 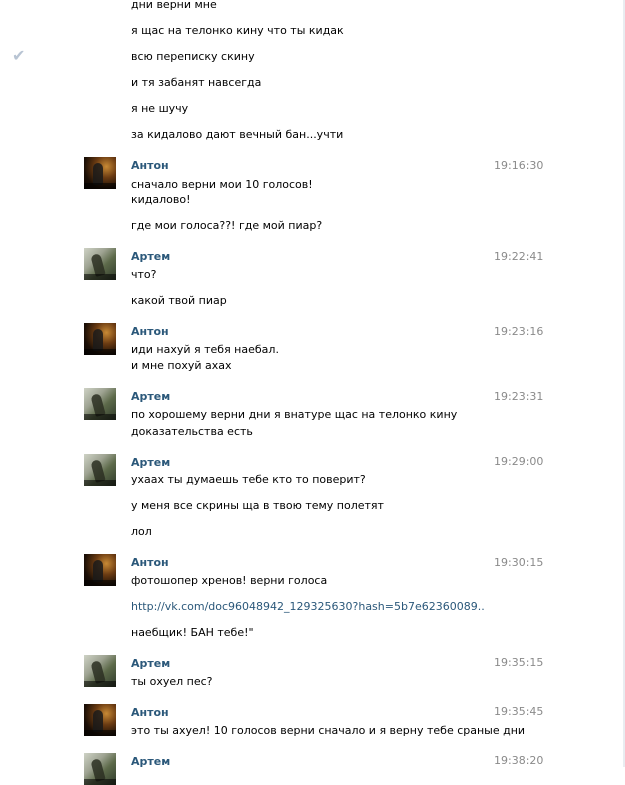 What do you see at coordinates (257, 505) in the screenshot?
I see `message-line: у меня все скрины ща в твою тему полетят` at bounding box center [257, 505].